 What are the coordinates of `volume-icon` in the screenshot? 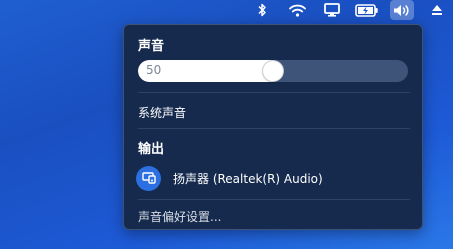 It's located at (402, 10).